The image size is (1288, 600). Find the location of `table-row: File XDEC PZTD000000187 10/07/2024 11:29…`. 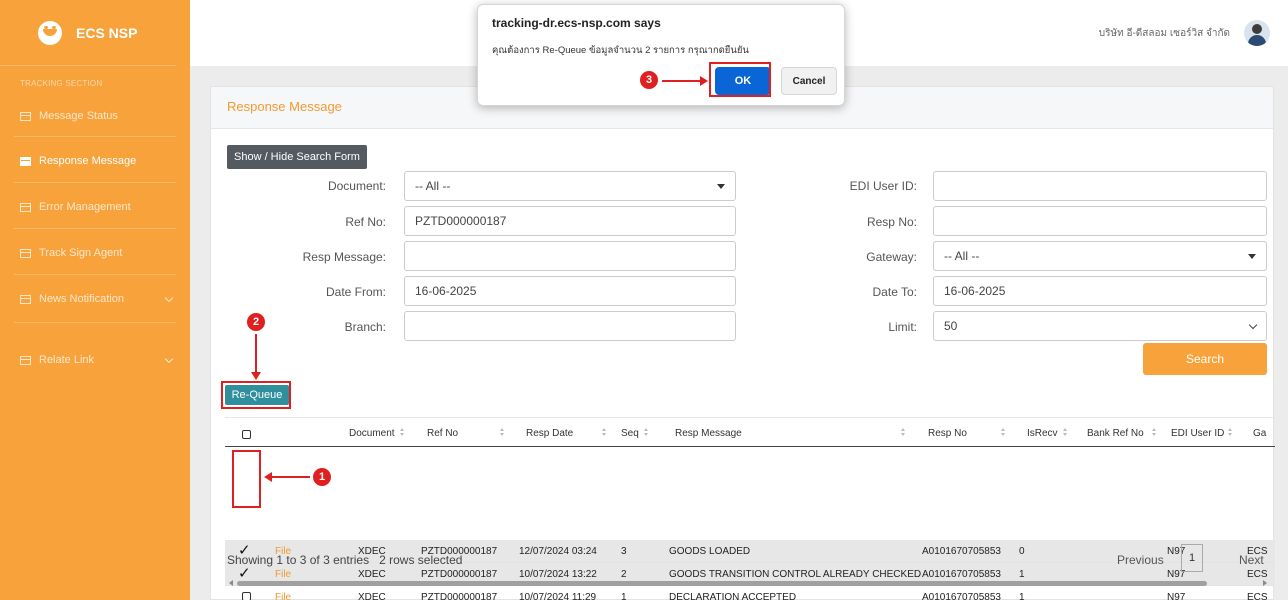

table-row: File XDEC PZTD000000187 10/07/2024 11:29… is located at coordinates (750, 593).